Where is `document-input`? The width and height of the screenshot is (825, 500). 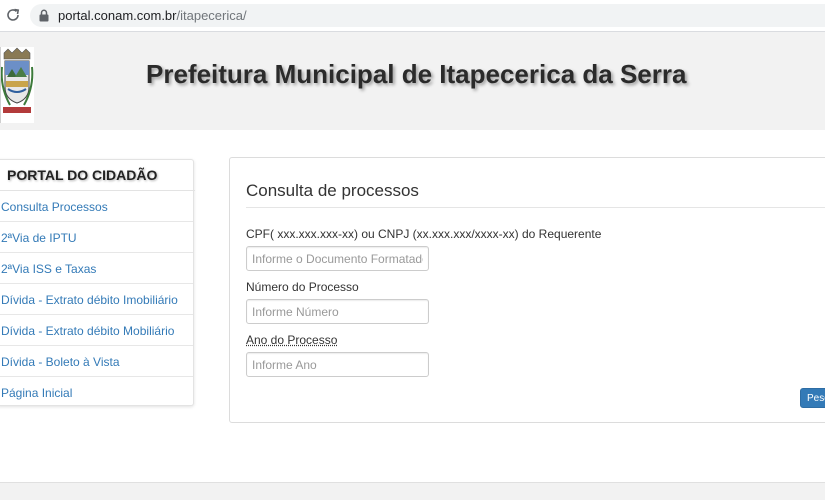 document-input is located at coordinates (337, 258).